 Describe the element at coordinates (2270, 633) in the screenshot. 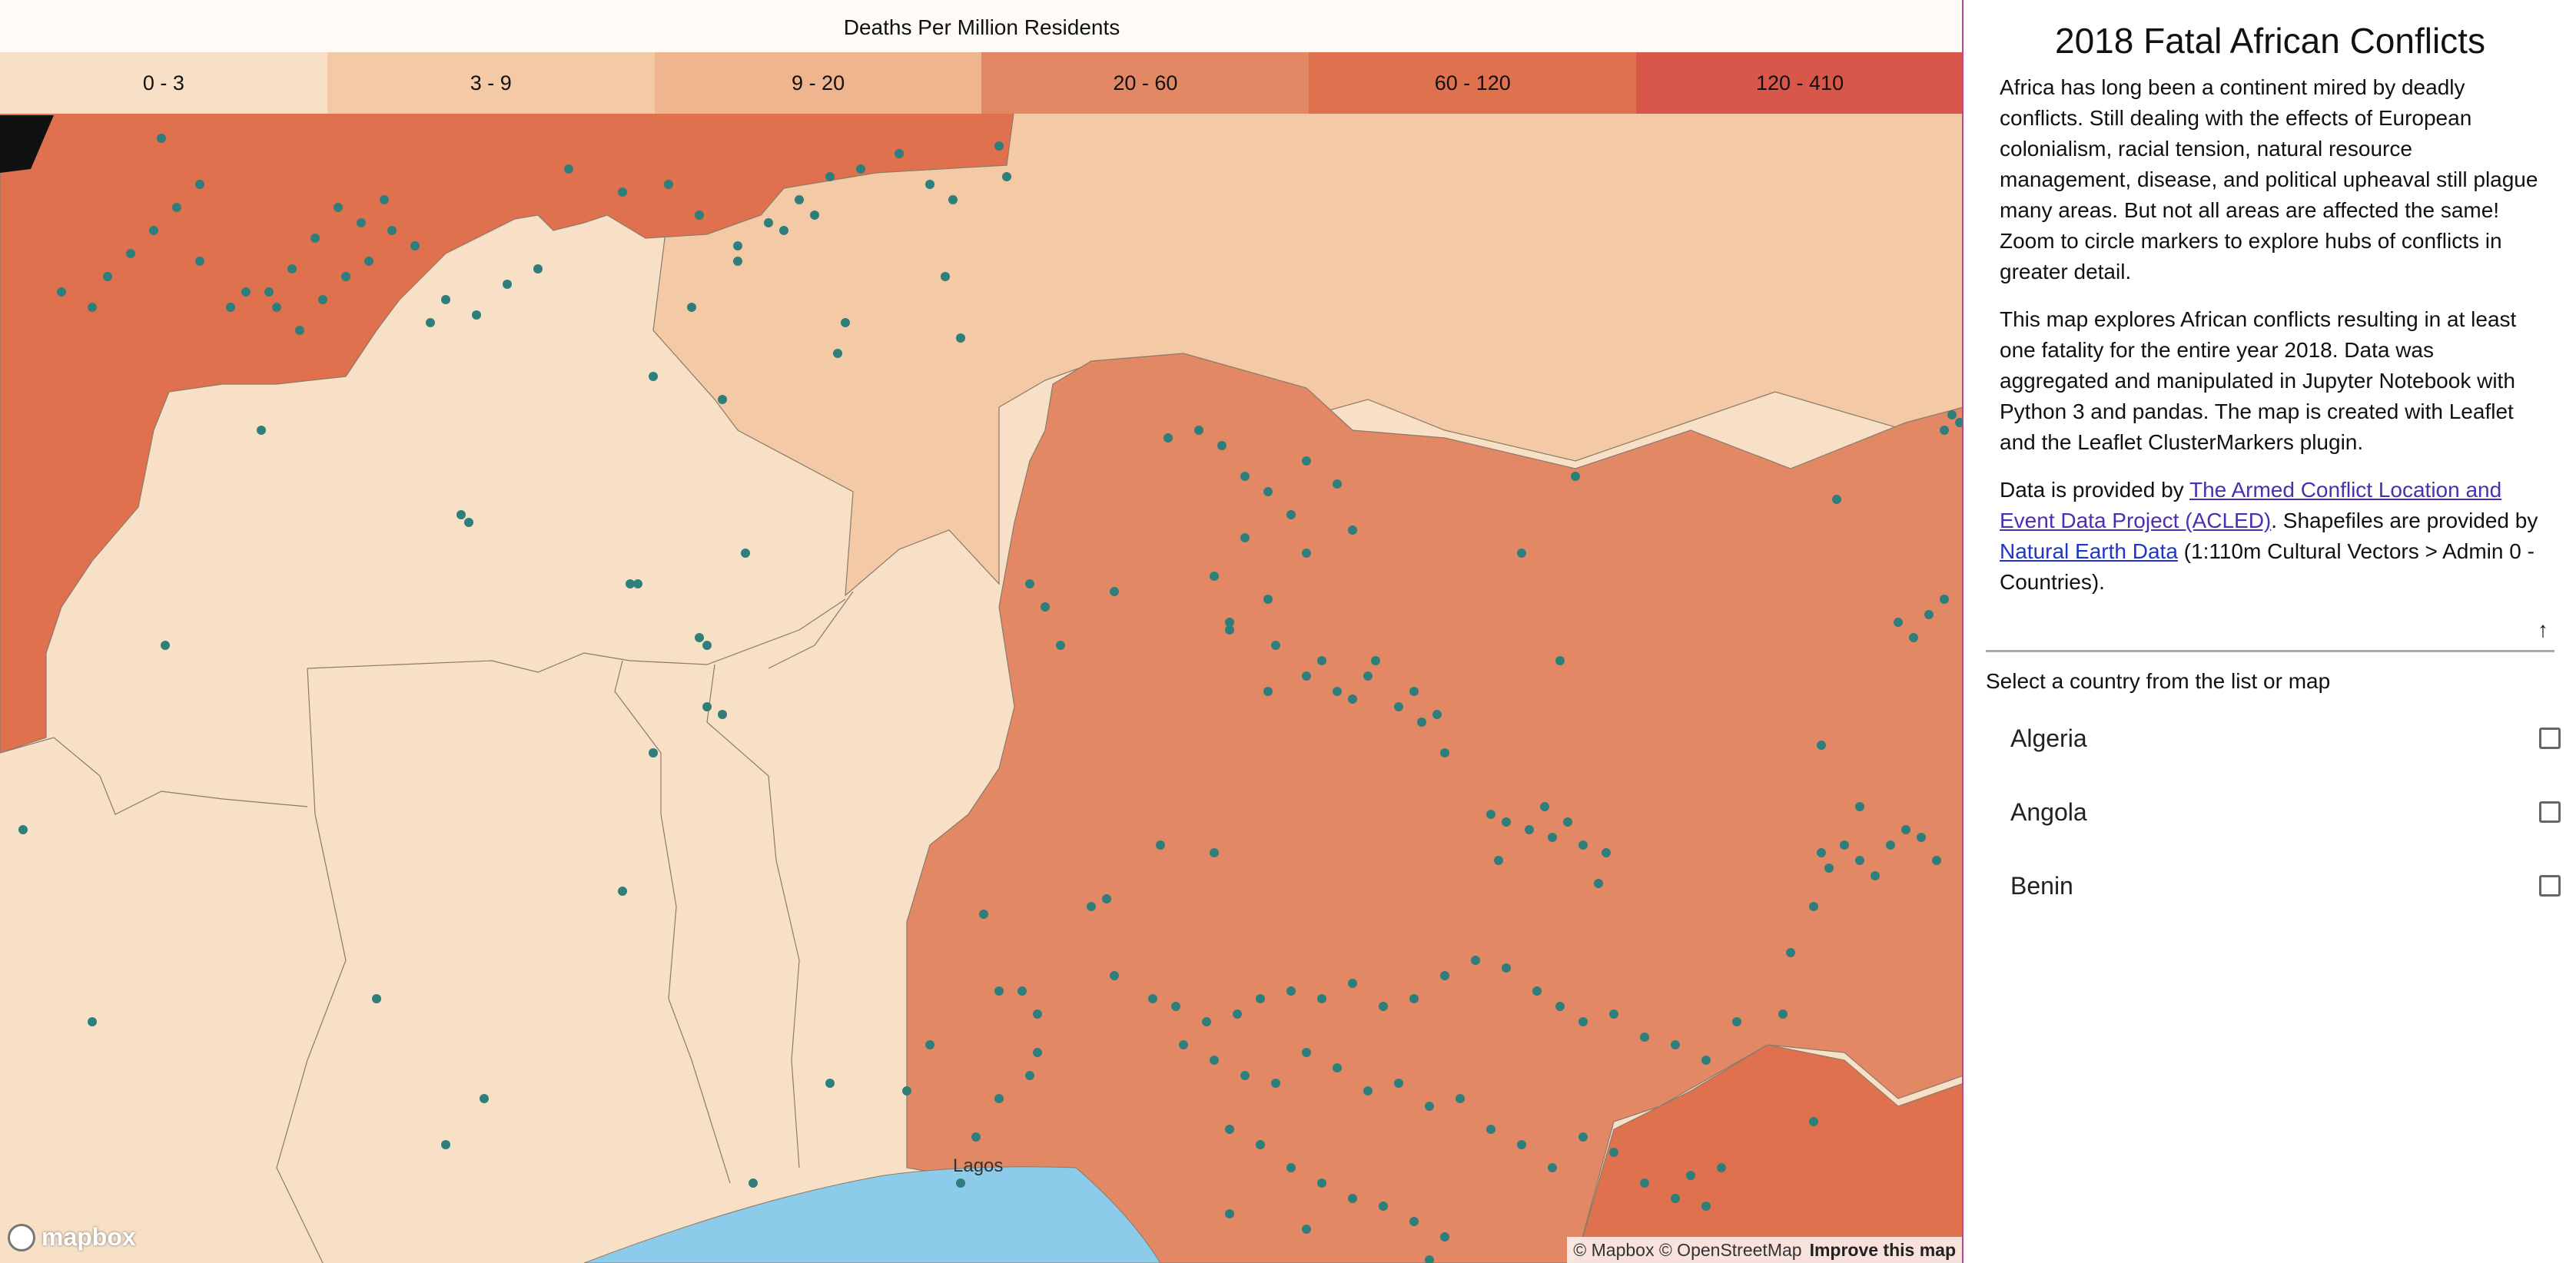

I see `collapse-row: ↑` at that location.